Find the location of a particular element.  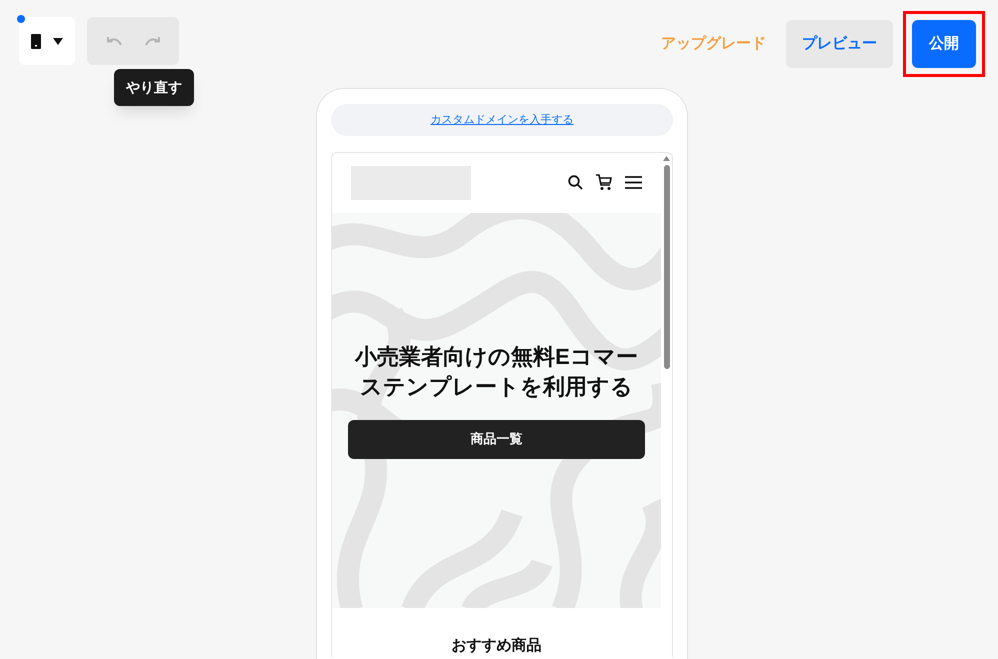

search-icon is located at coordinates (576, 182).